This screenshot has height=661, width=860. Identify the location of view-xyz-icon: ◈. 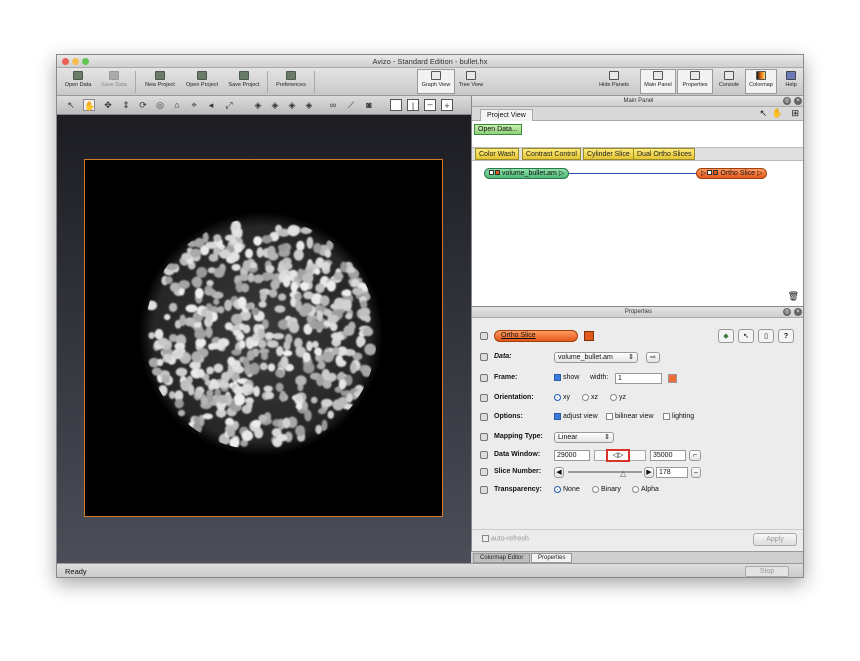
(309, 105).